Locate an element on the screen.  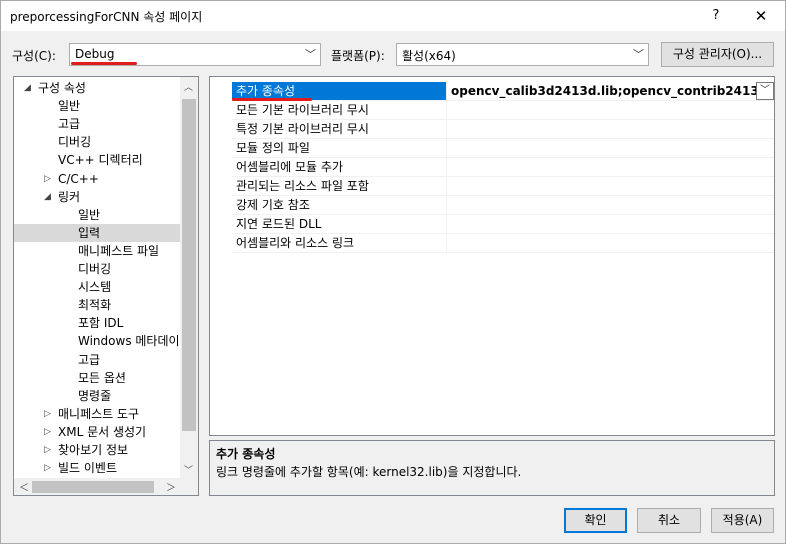
property-row: 어셈블리와 리소스 링크 is located at coordinates (492, 243).